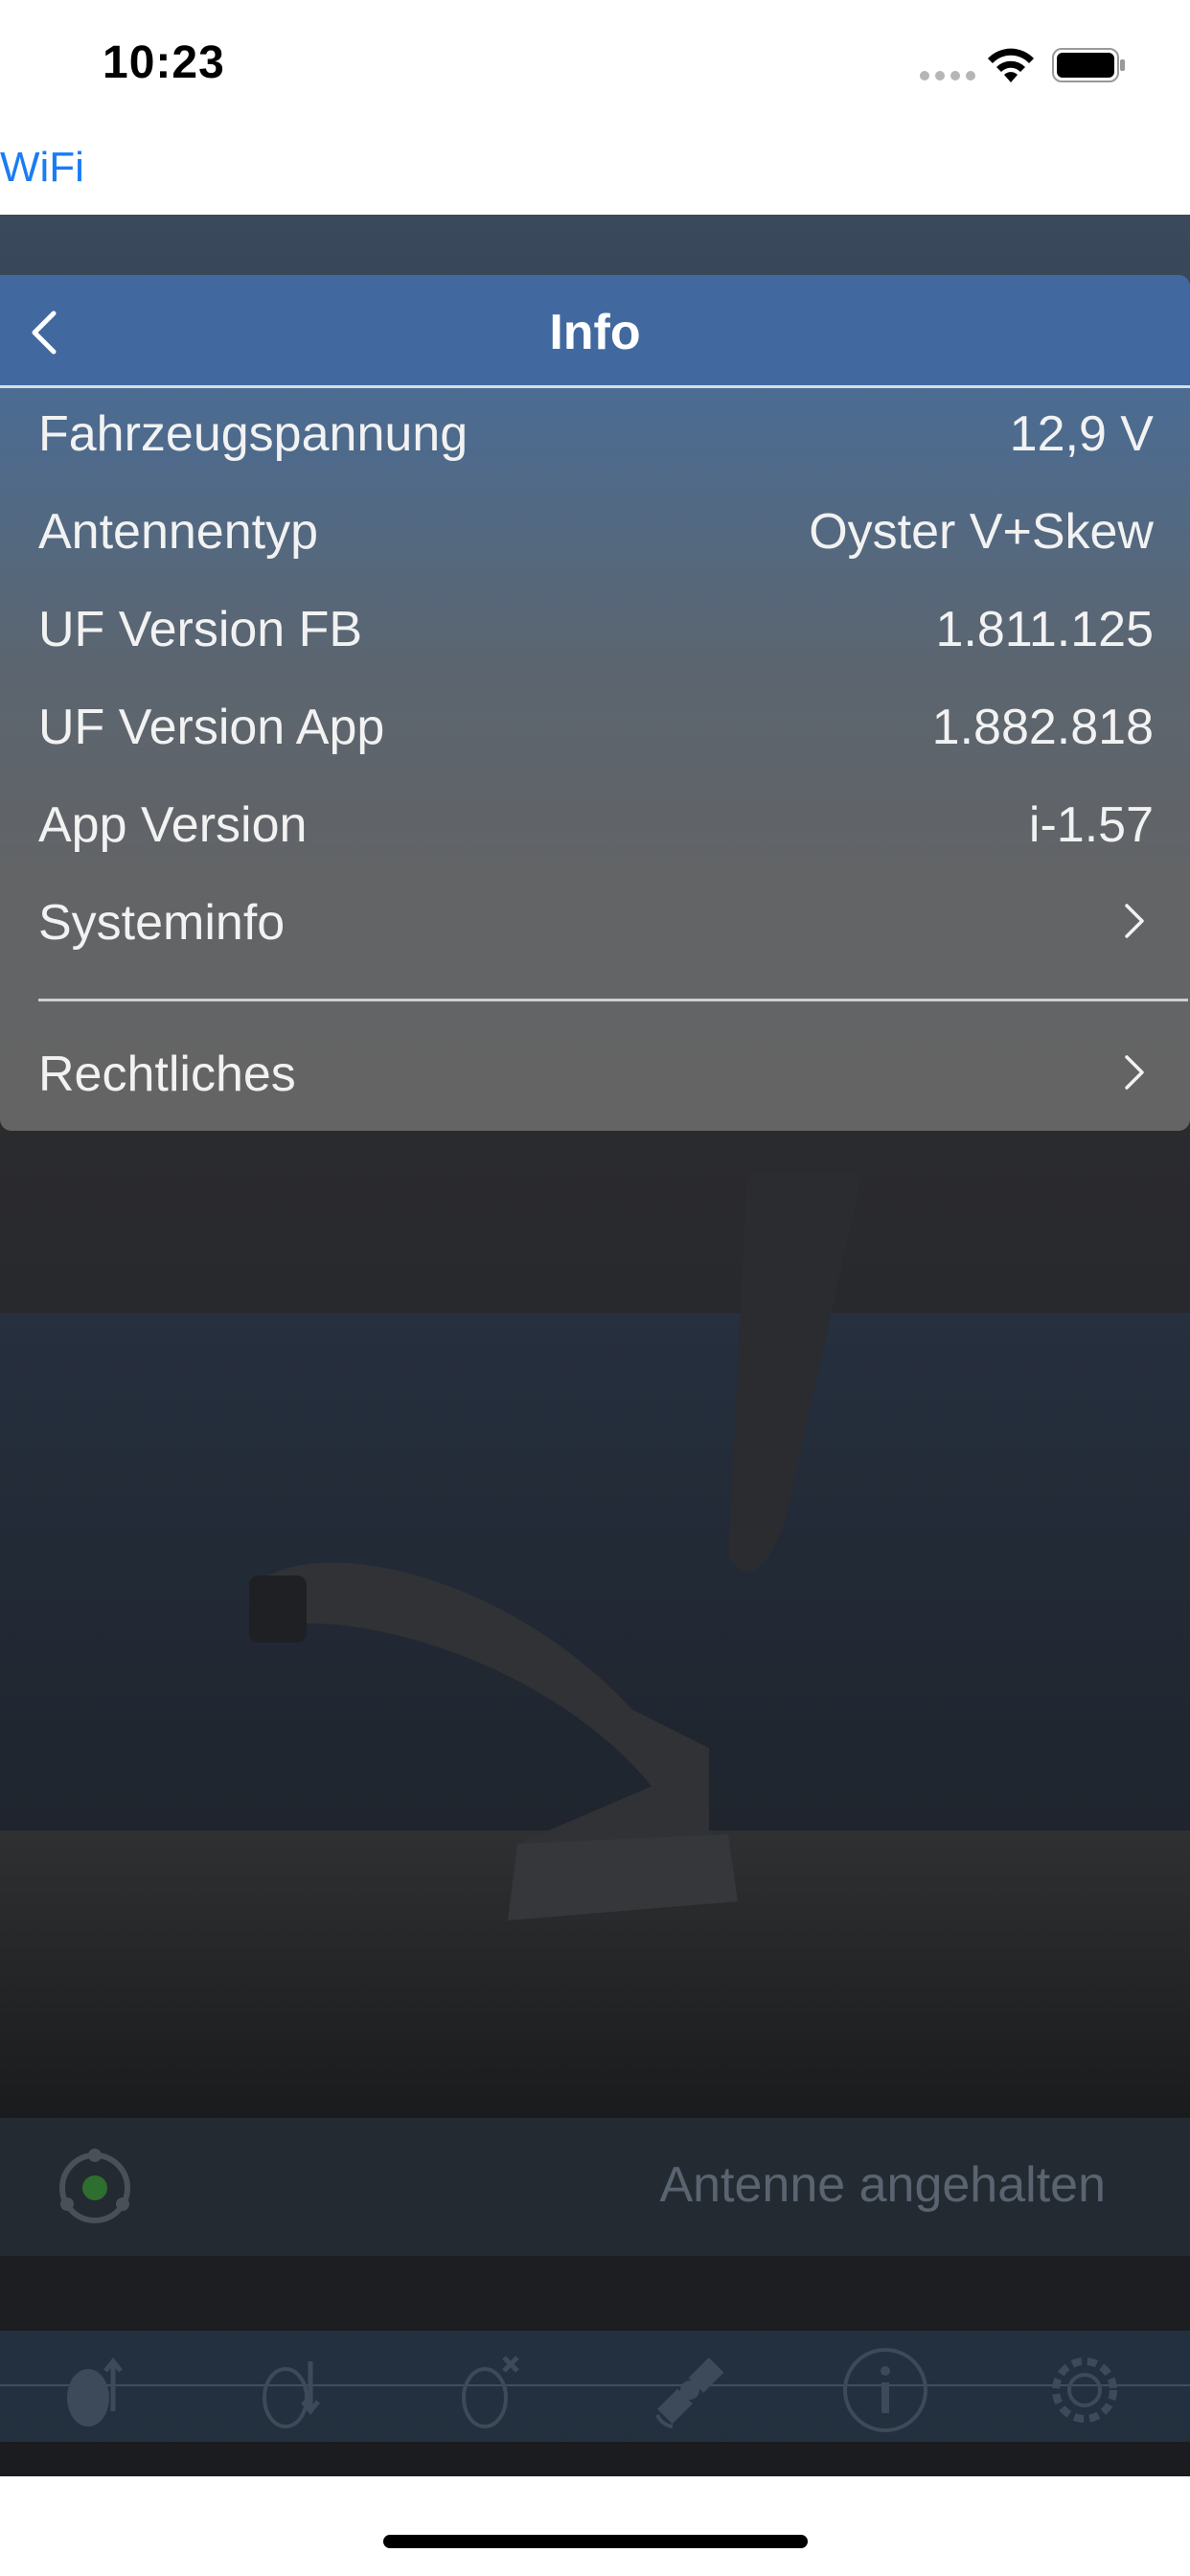 The image size is (1190, 2576). What do you see at coordinates (1044, 629) in the screenshot?
I see `row-value: 1.811.125` at bounding box center [1044, 629].